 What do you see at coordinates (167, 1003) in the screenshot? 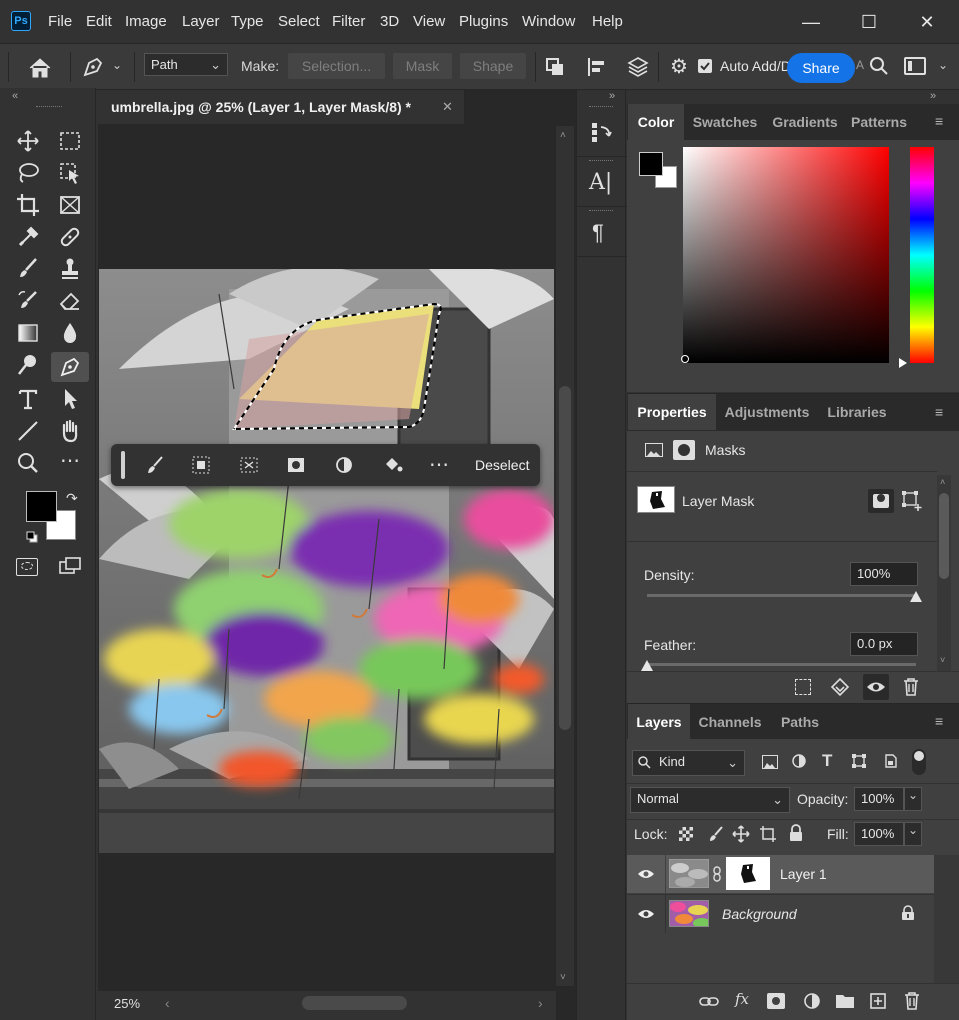
I see `scroll-left-icon: ‹` at bounding box center [167, 1003].